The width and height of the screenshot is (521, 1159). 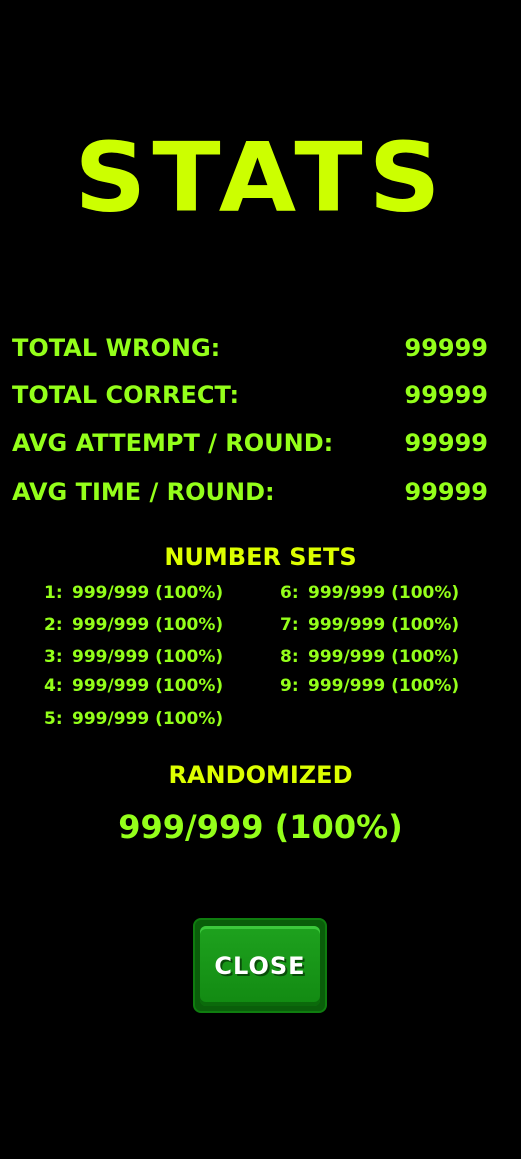 I want to click on close-button-label: CLOSE, so click(x=260, y=965).